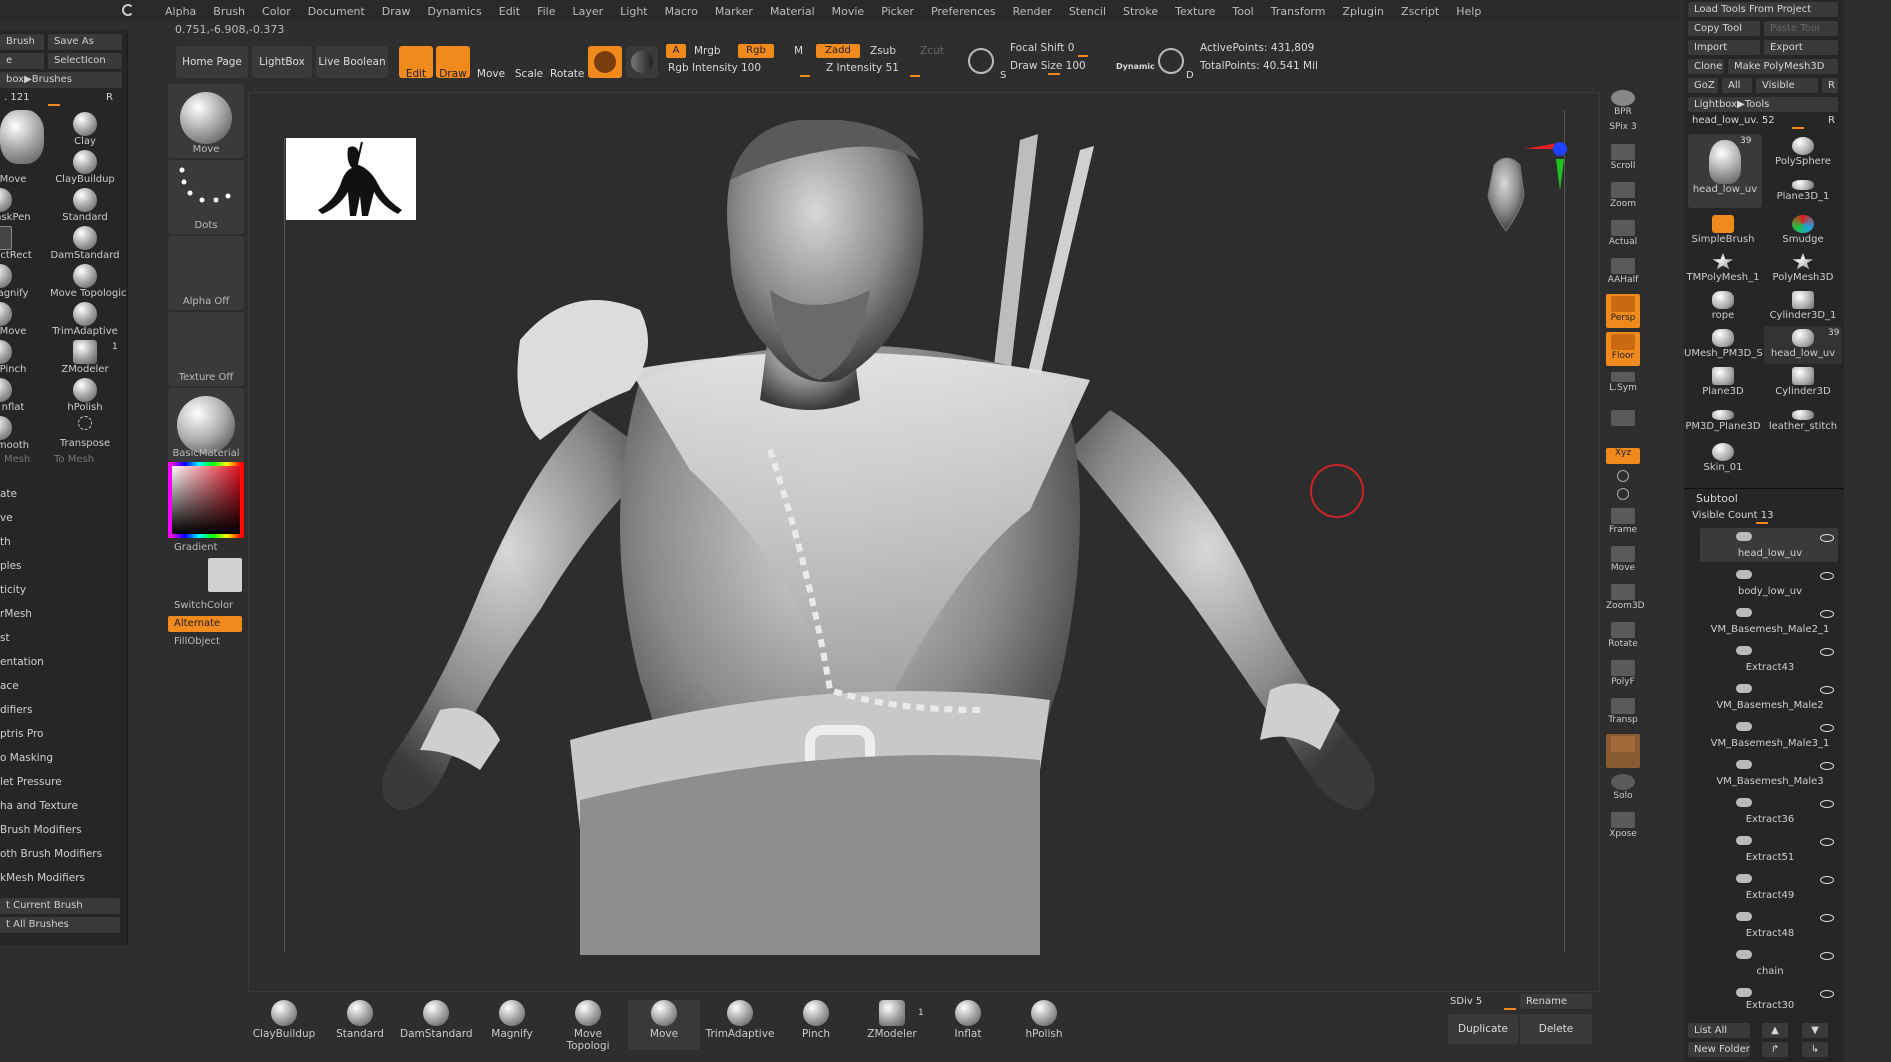 The width and height of the screenshot is (1891, 1062). I want to click on scale-button: Scale, so click(529, 63).